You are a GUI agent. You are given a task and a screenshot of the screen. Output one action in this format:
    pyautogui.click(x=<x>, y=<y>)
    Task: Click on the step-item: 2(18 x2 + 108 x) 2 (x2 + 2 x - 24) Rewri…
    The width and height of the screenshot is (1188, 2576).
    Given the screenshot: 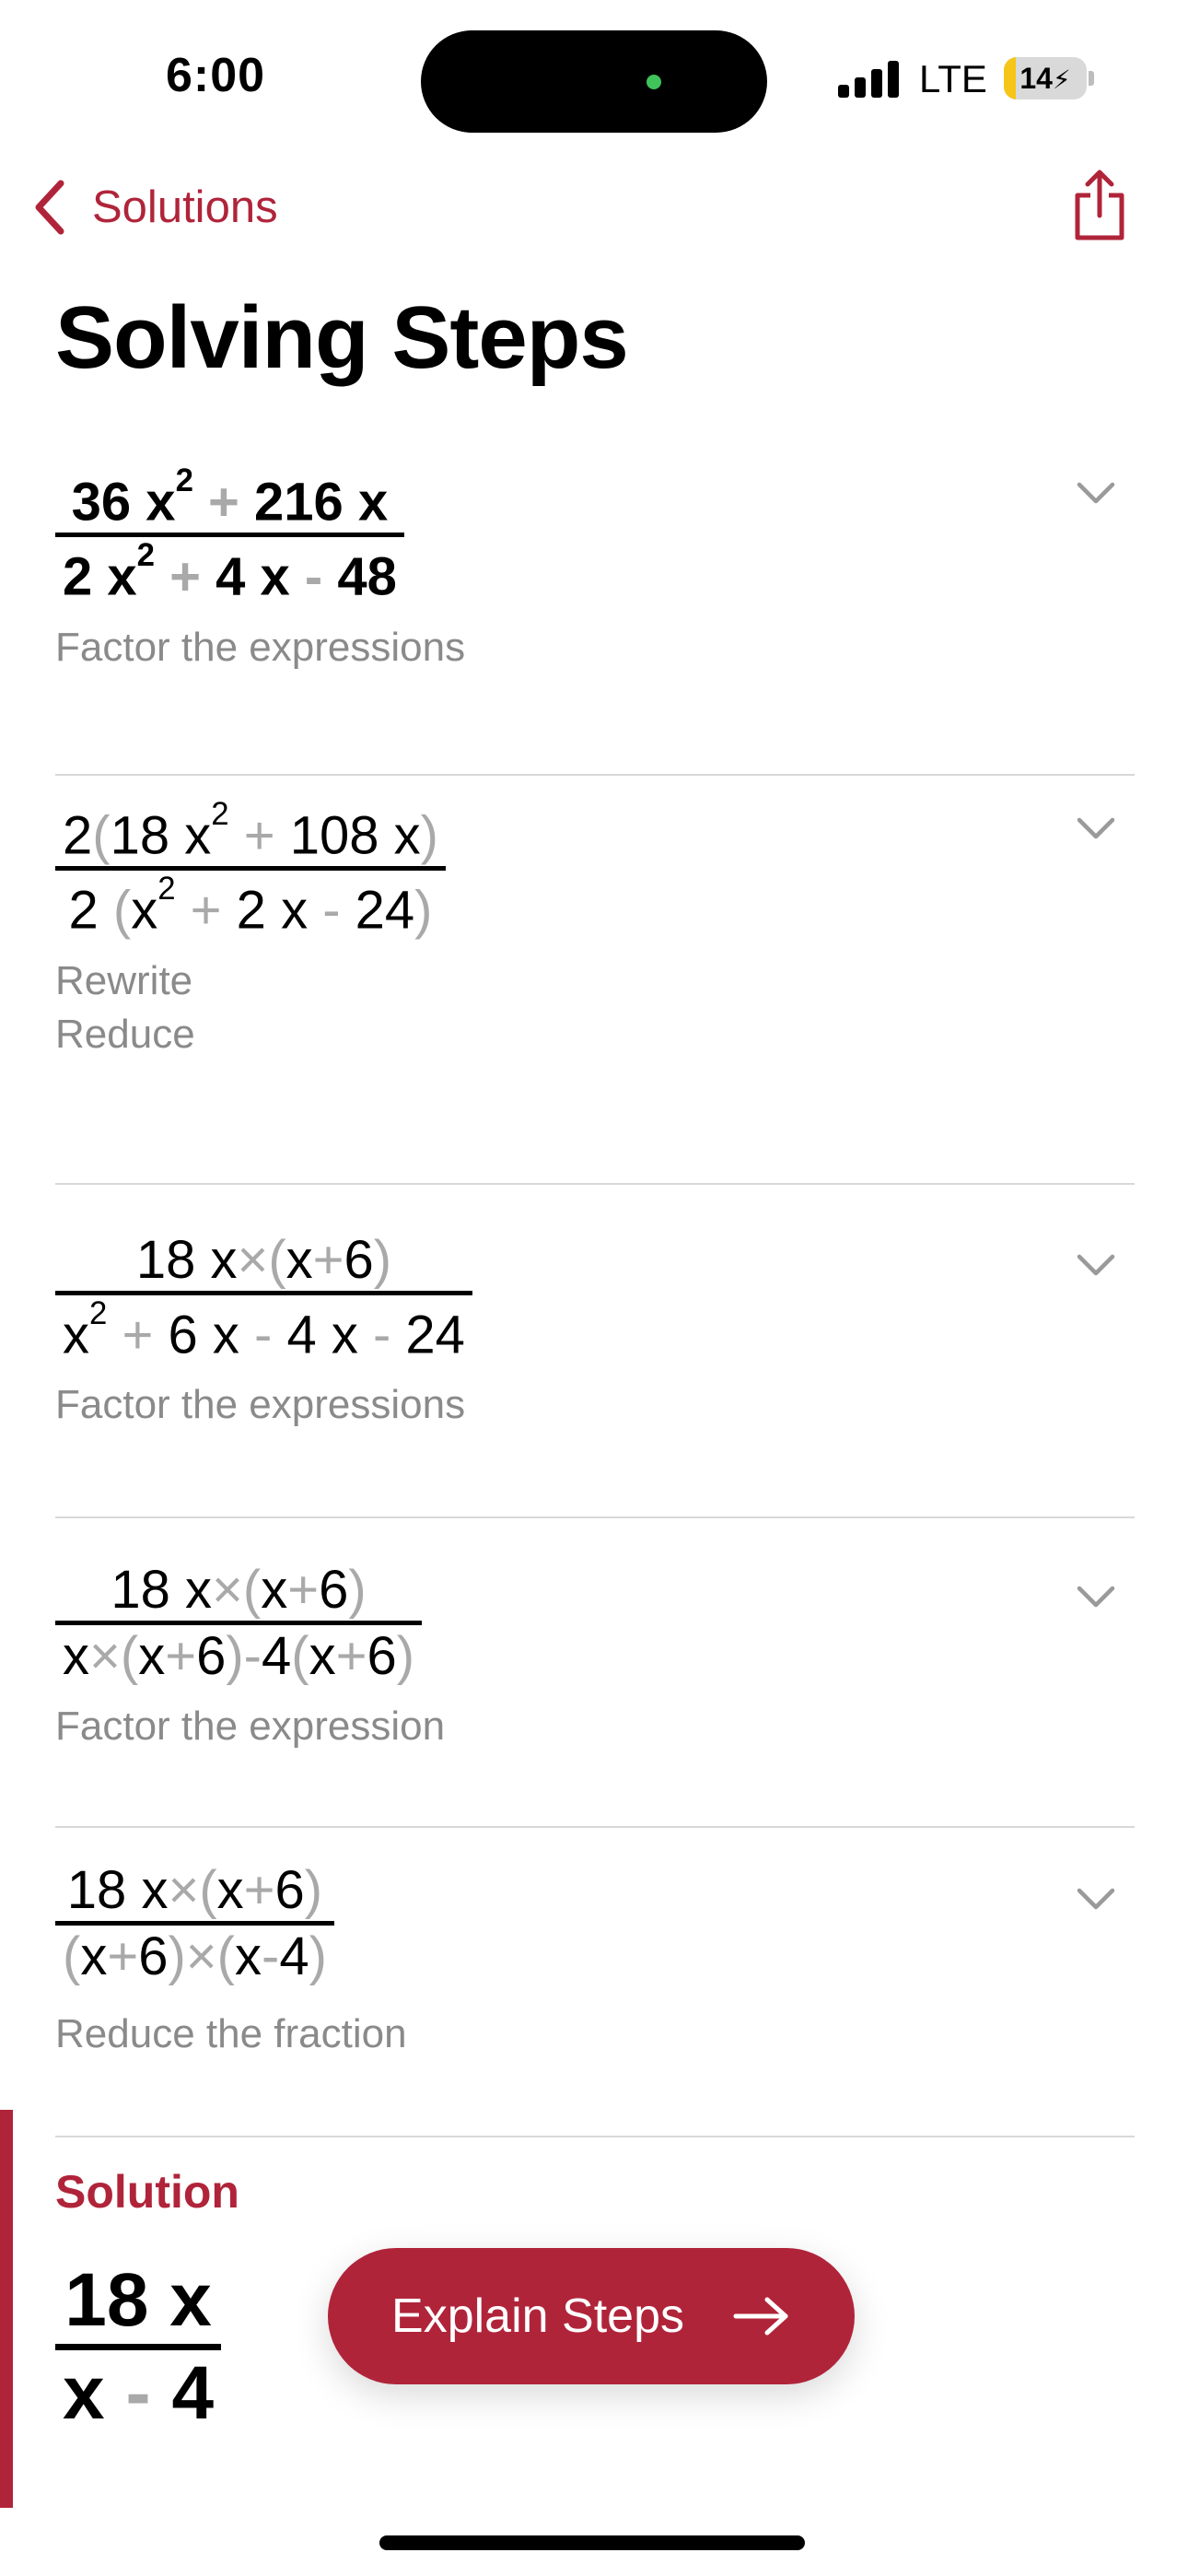 What is the action you would take?
    pyautogui.click(x=595, y=980)
    